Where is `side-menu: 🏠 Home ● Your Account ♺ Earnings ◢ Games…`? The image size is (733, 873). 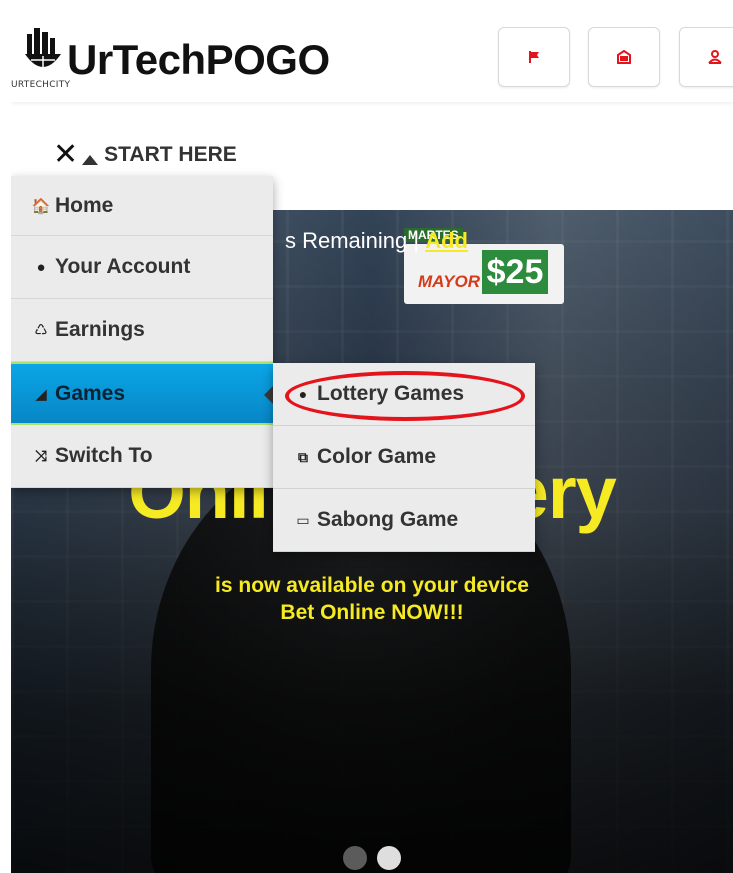
side-menu: 🏠 Home ● Your Account ♺ Earnings ◢ Games… is located at coordinates (142, 332).